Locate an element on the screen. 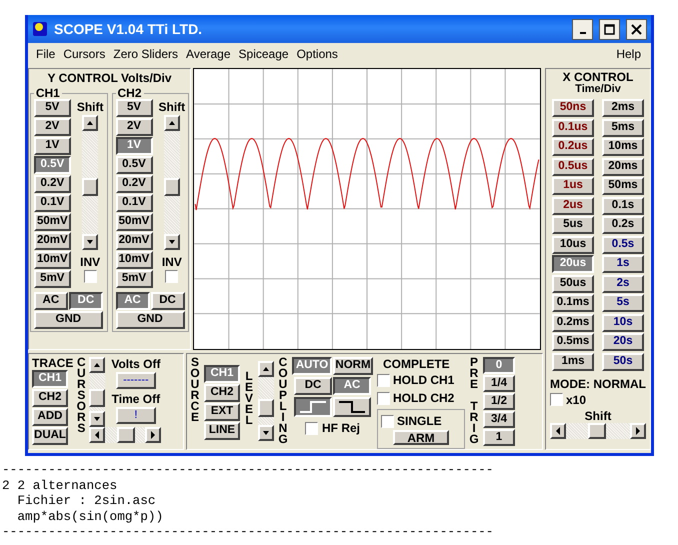  toggle-button: 1/4 is located at coordinates (499, 383).